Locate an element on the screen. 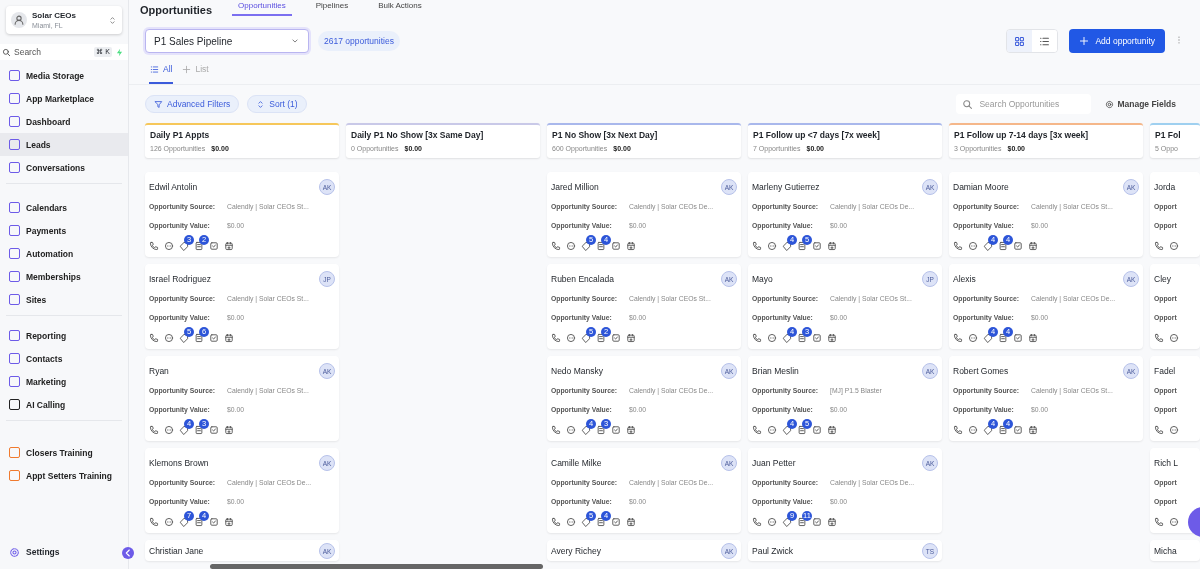 The height and width of the screenshot is (569, 1200). nav-item: Calendars is located at coordinates (64, 207).